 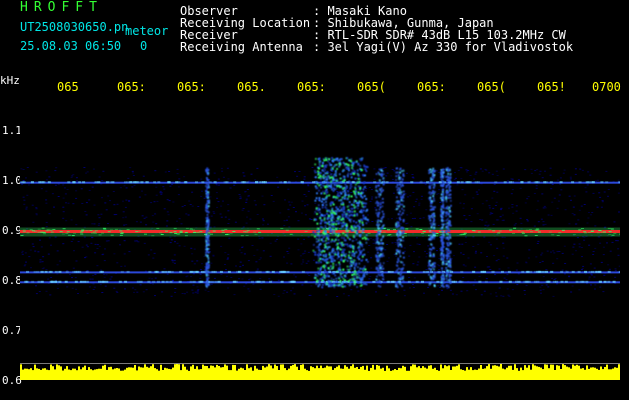 What do you see at coordinates (74, 27) in the screenshot?
I see `filename-label: UT2508030650.pn` at bounding box center [74, 27].